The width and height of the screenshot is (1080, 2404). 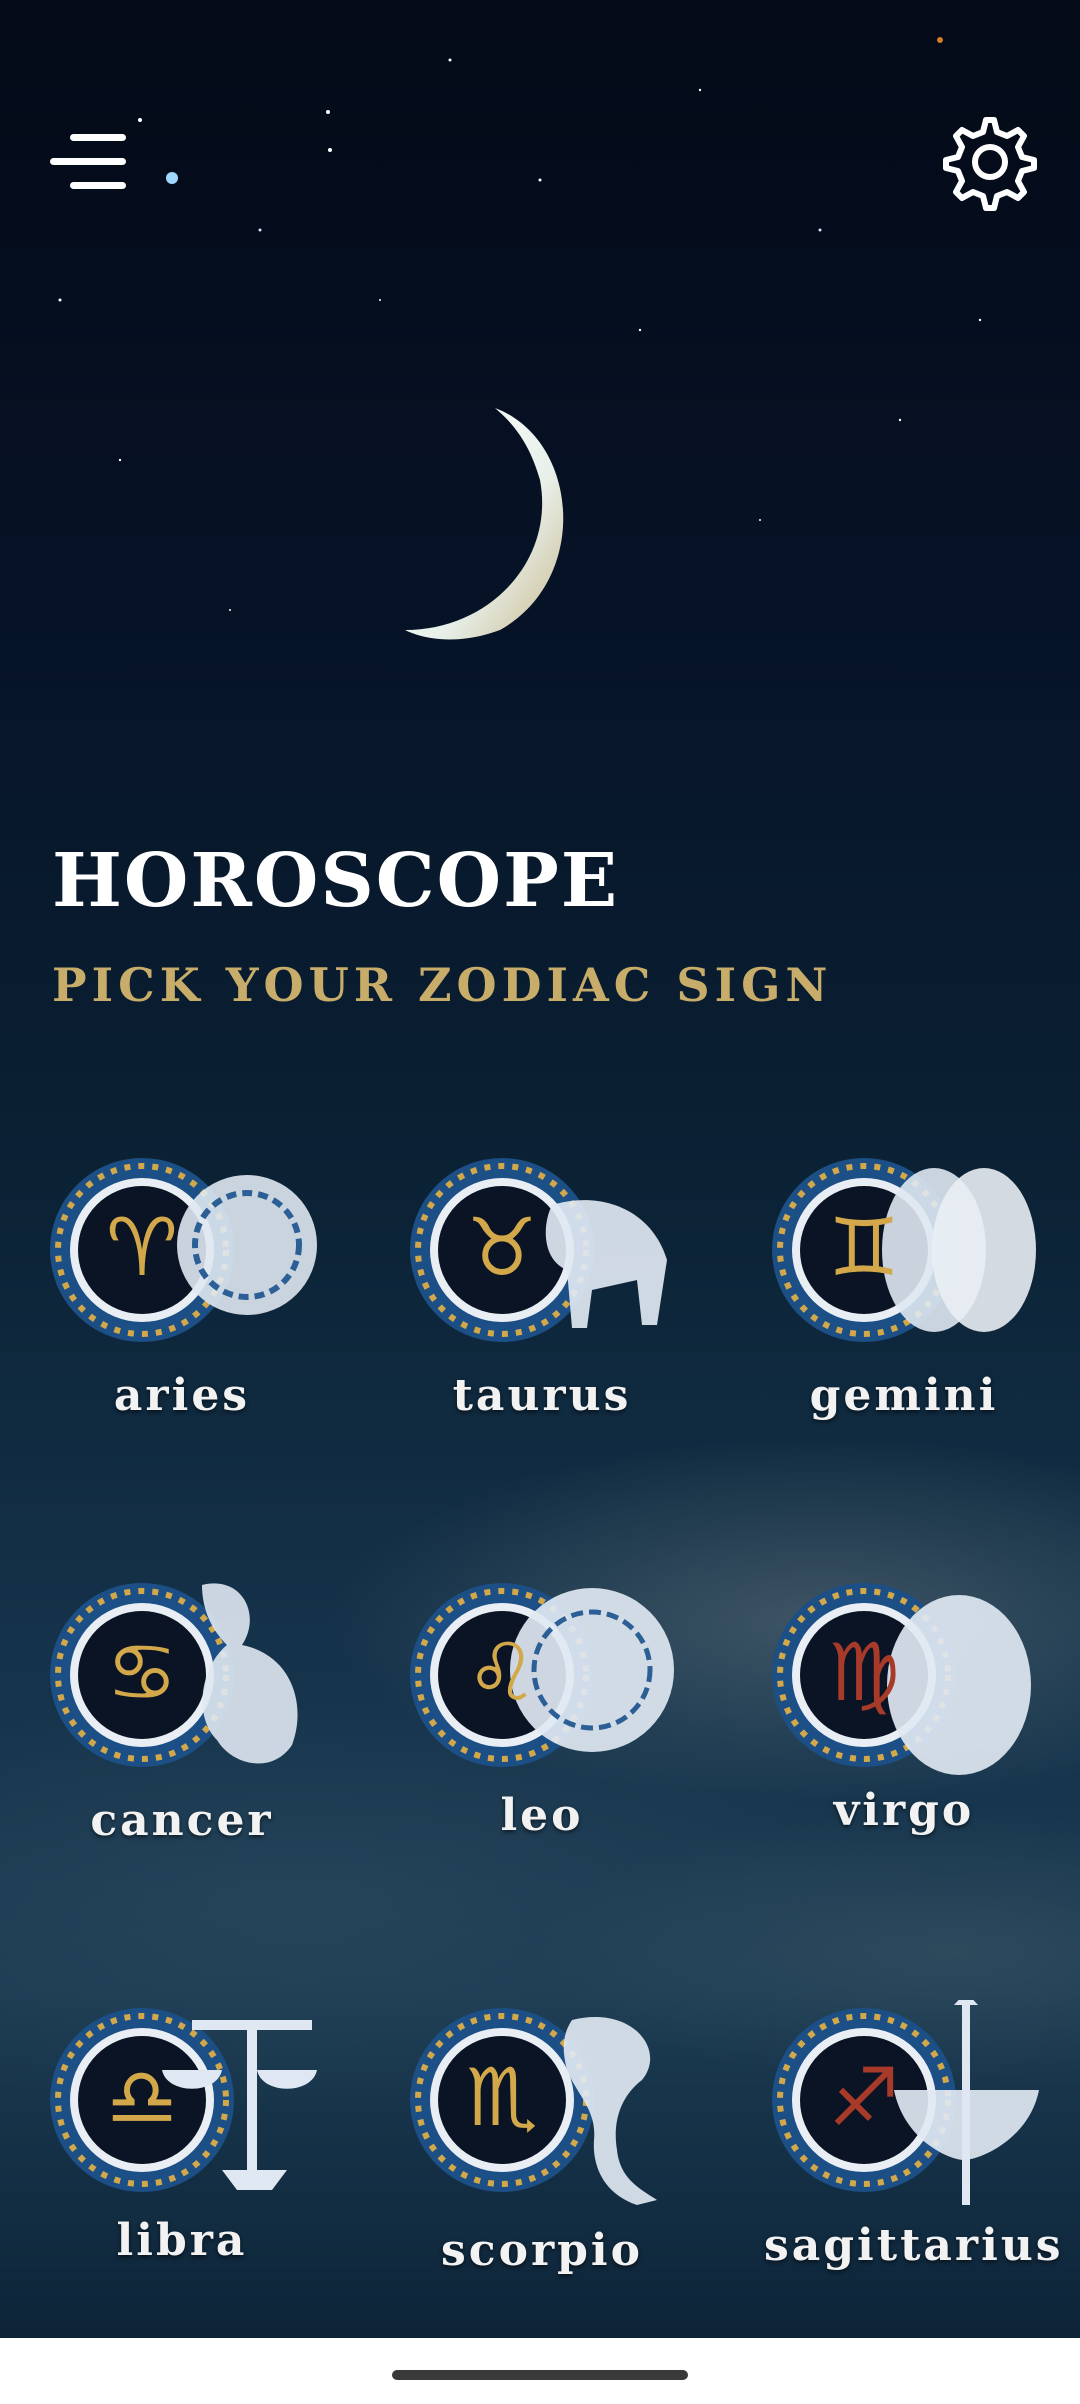 I want to click on sign-label: taurus, so click(x=542, y=1395).